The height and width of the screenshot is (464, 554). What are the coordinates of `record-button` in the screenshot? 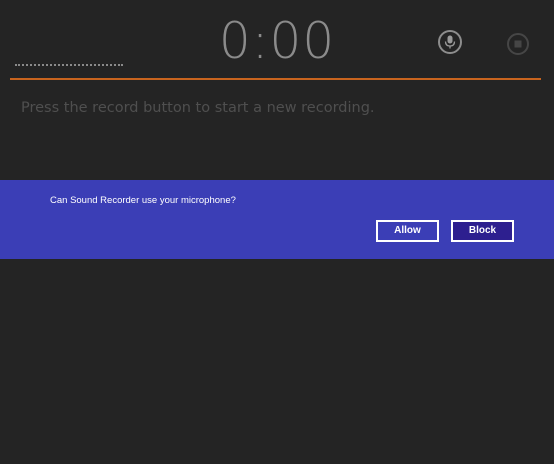 It's located at (450, 42).